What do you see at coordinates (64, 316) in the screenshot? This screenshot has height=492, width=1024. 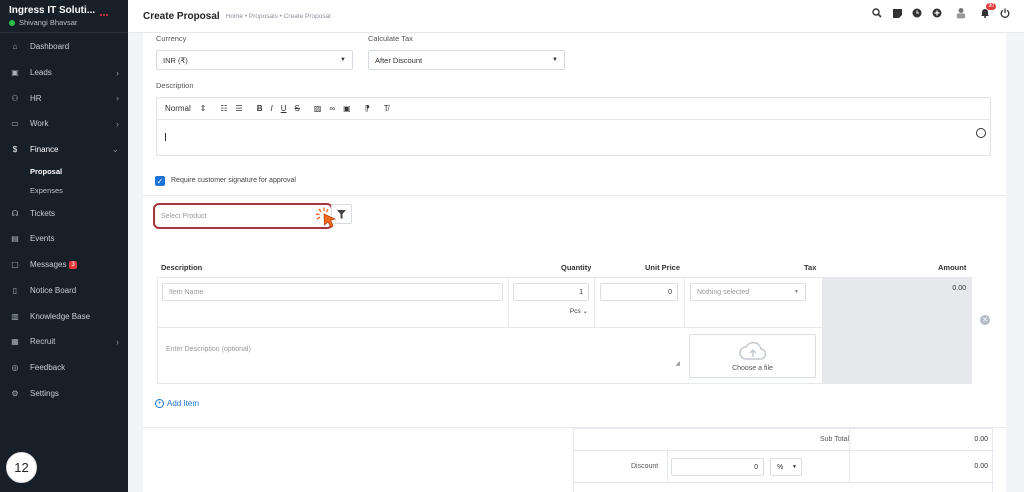 I see `sidebar-item-knowledge-base: ▥ Knowledge Base` at bounding box center [64, 316].